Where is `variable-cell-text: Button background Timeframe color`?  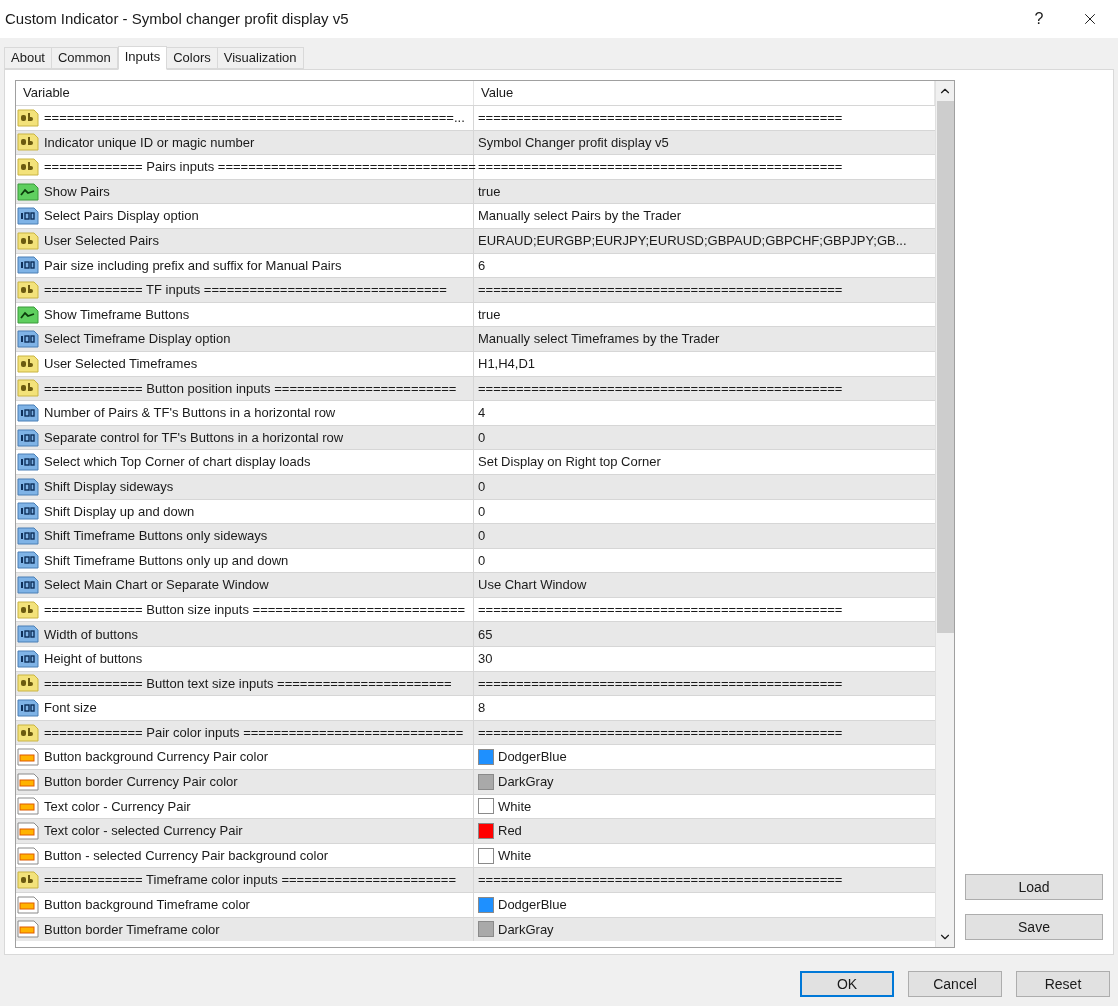 variable-cell-text: Button background Timeframe color is located at coordinates (147, 905).